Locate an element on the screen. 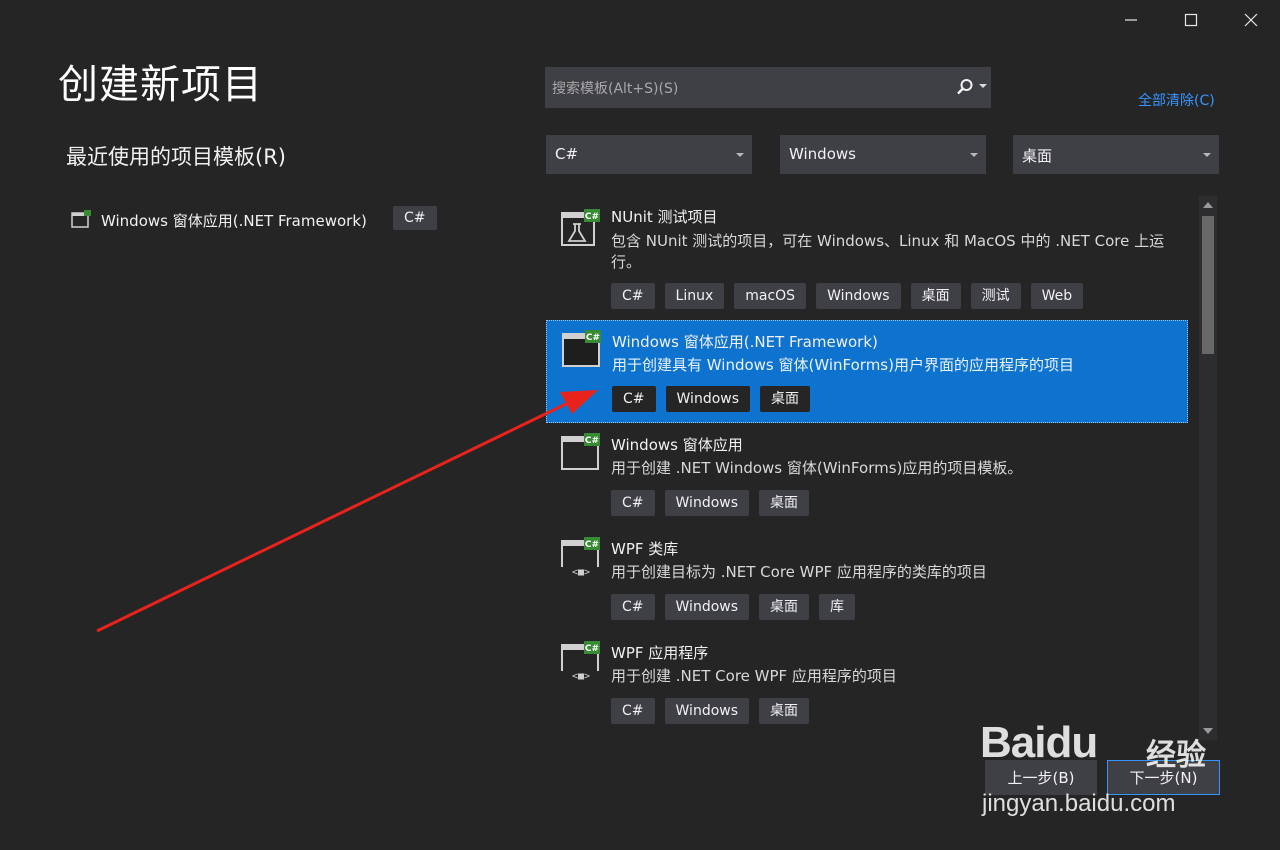 This screenshot has height=850, width=1280. recent-template-tag: C# is located at coordinates (415, 218).